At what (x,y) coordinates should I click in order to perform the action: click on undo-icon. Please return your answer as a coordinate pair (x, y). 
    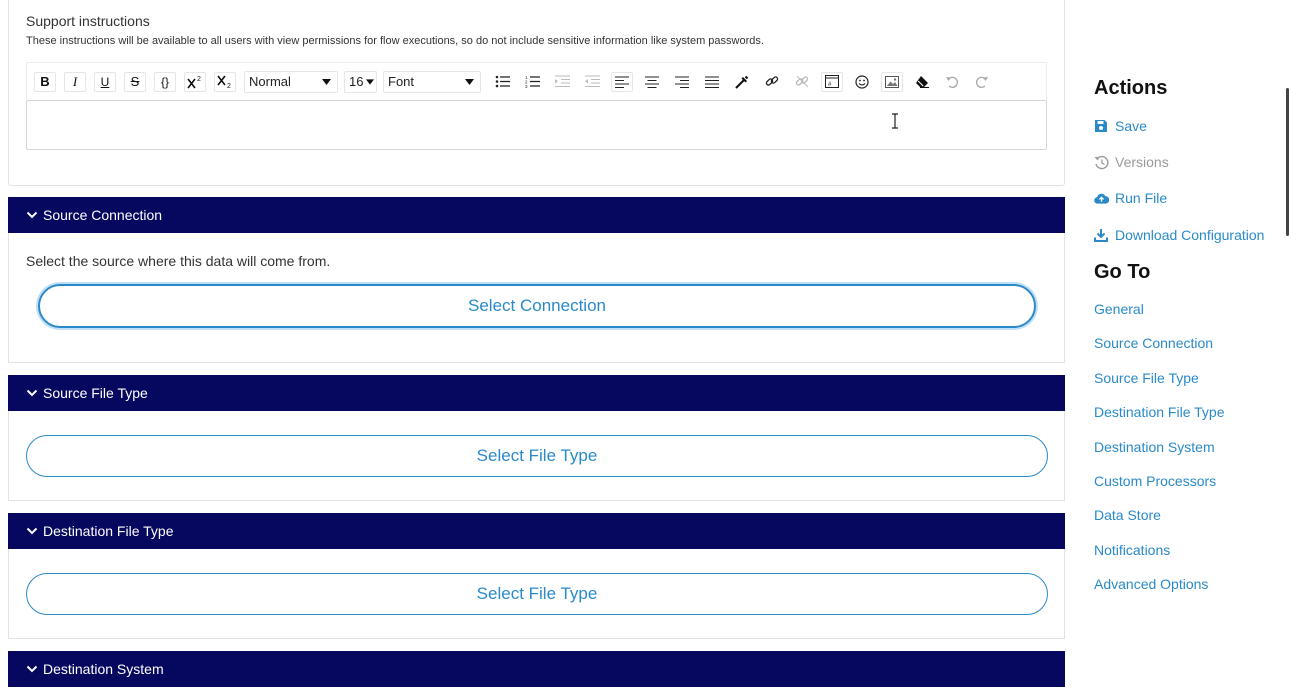
    Looking at the image, I should click on (952, 82).